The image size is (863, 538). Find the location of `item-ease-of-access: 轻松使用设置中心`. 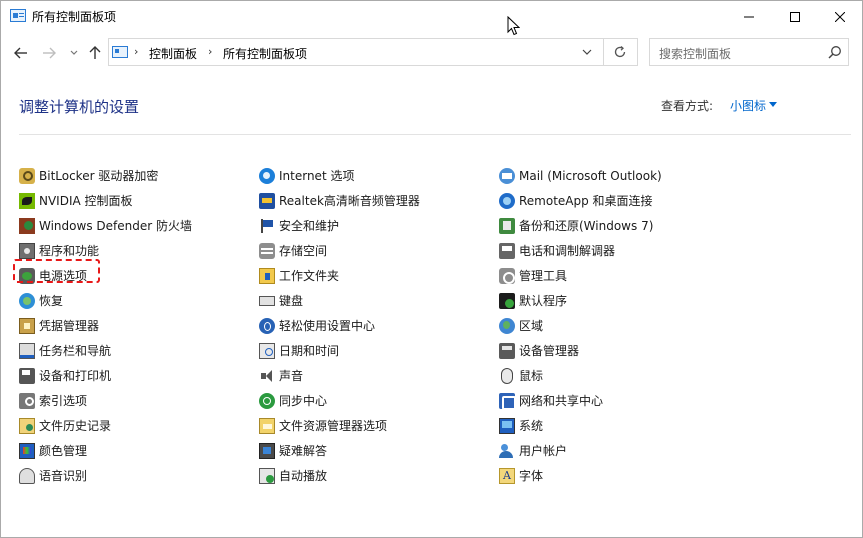

item-ease-of-access: 轻松使用设置中心 is located at coordinates (374, 325).